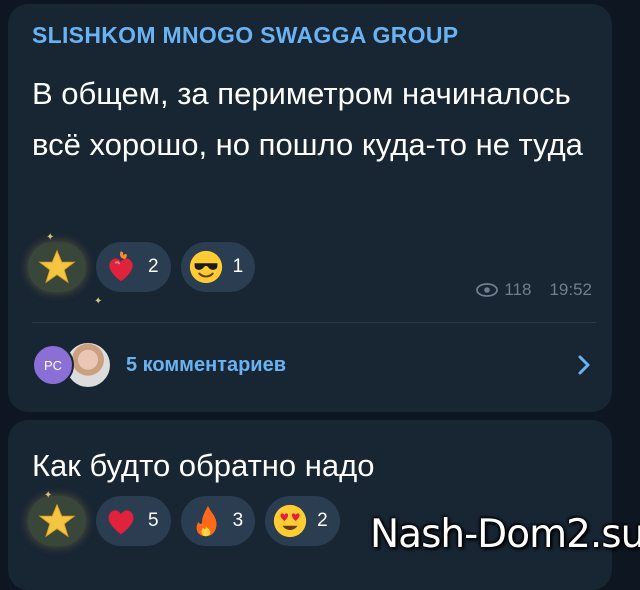  Describe the element at coordinates (238, 266) in the screenshot. I see `reaction-count: 1` at that location.